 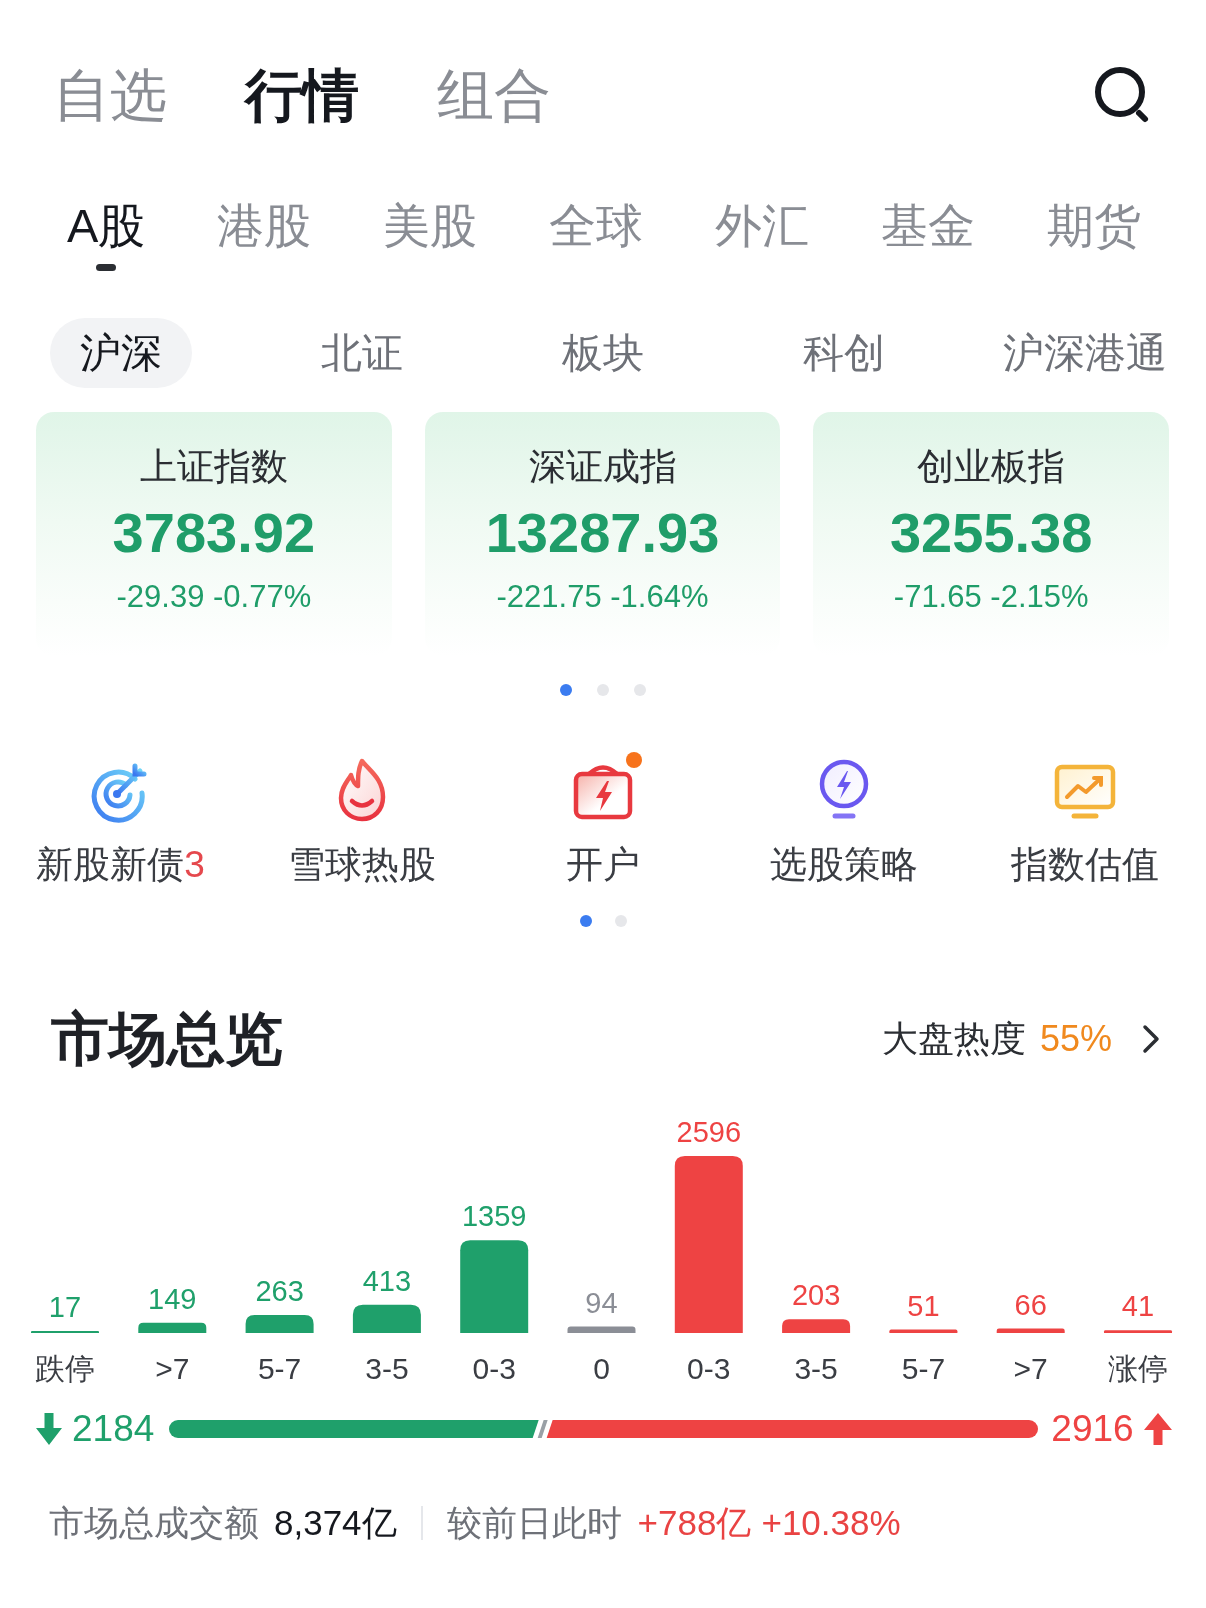 I want to click on index-value: 13287.93, so click(x=602, y=533).